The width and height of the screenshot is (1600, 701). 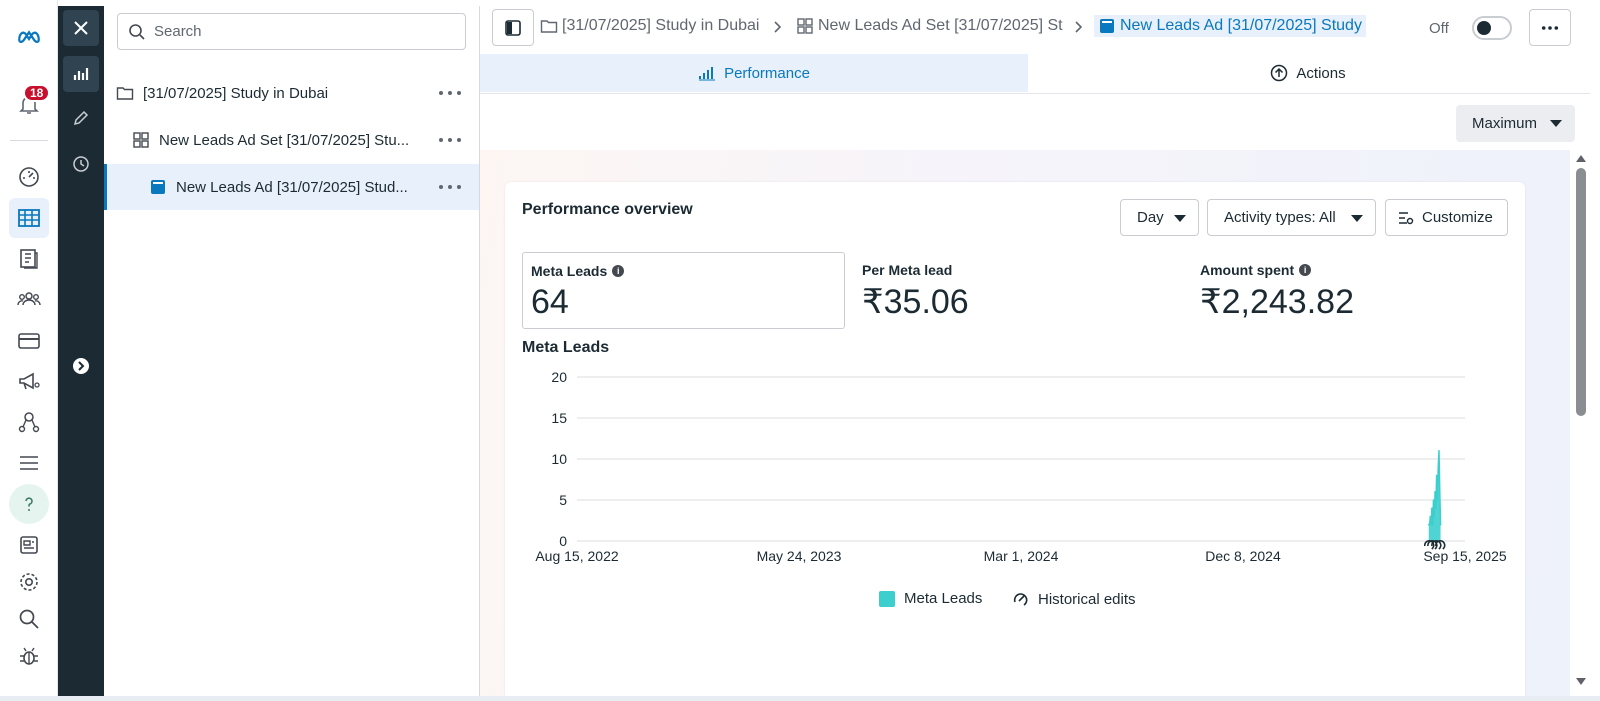 What do you see at coordinates (29, 218) in the screenshot?
I see `ads-manager-table-icon` at bounding box center [29, 218].